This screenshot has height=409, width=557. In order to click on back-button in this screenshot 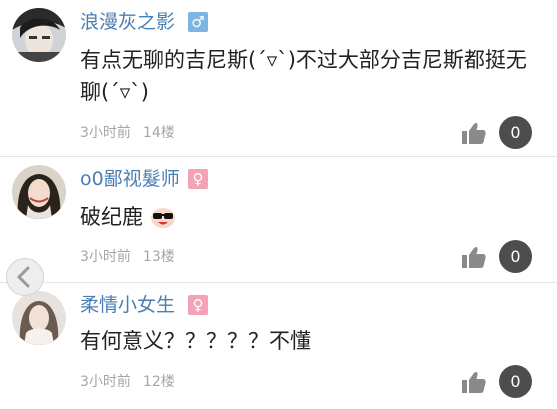, I will do `click(25, 277)`.